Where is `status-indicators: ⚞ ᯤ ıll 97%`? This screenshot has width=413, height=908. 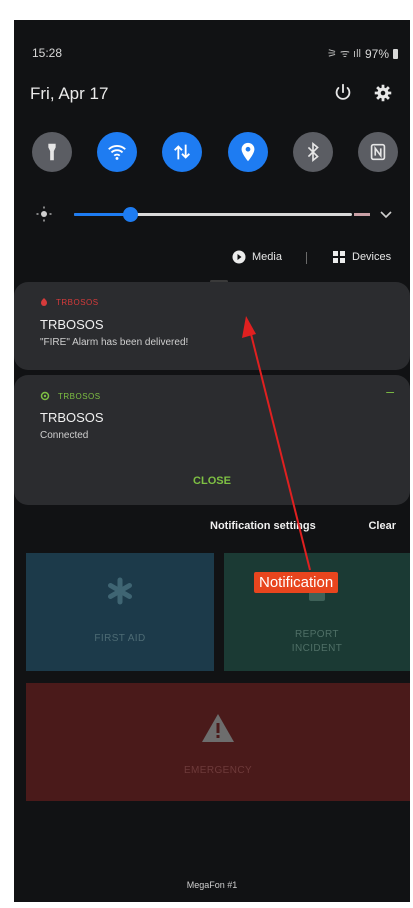
status-indicators: ⚞ ᯤ ıll 97% is located at coordinates (362, 53).